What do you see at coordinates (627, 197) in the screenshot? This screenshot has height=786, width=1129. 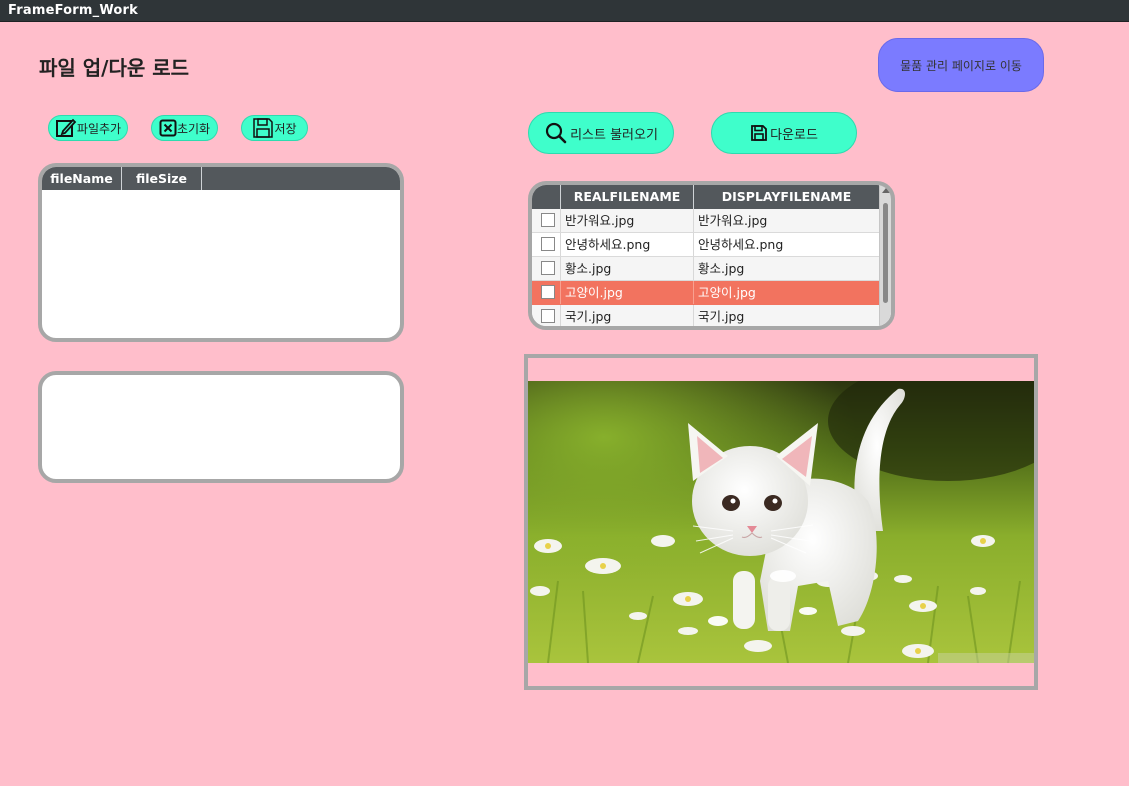 I see `column-header-realfilename: REALFILENAME` at bounding box center [627, 197].